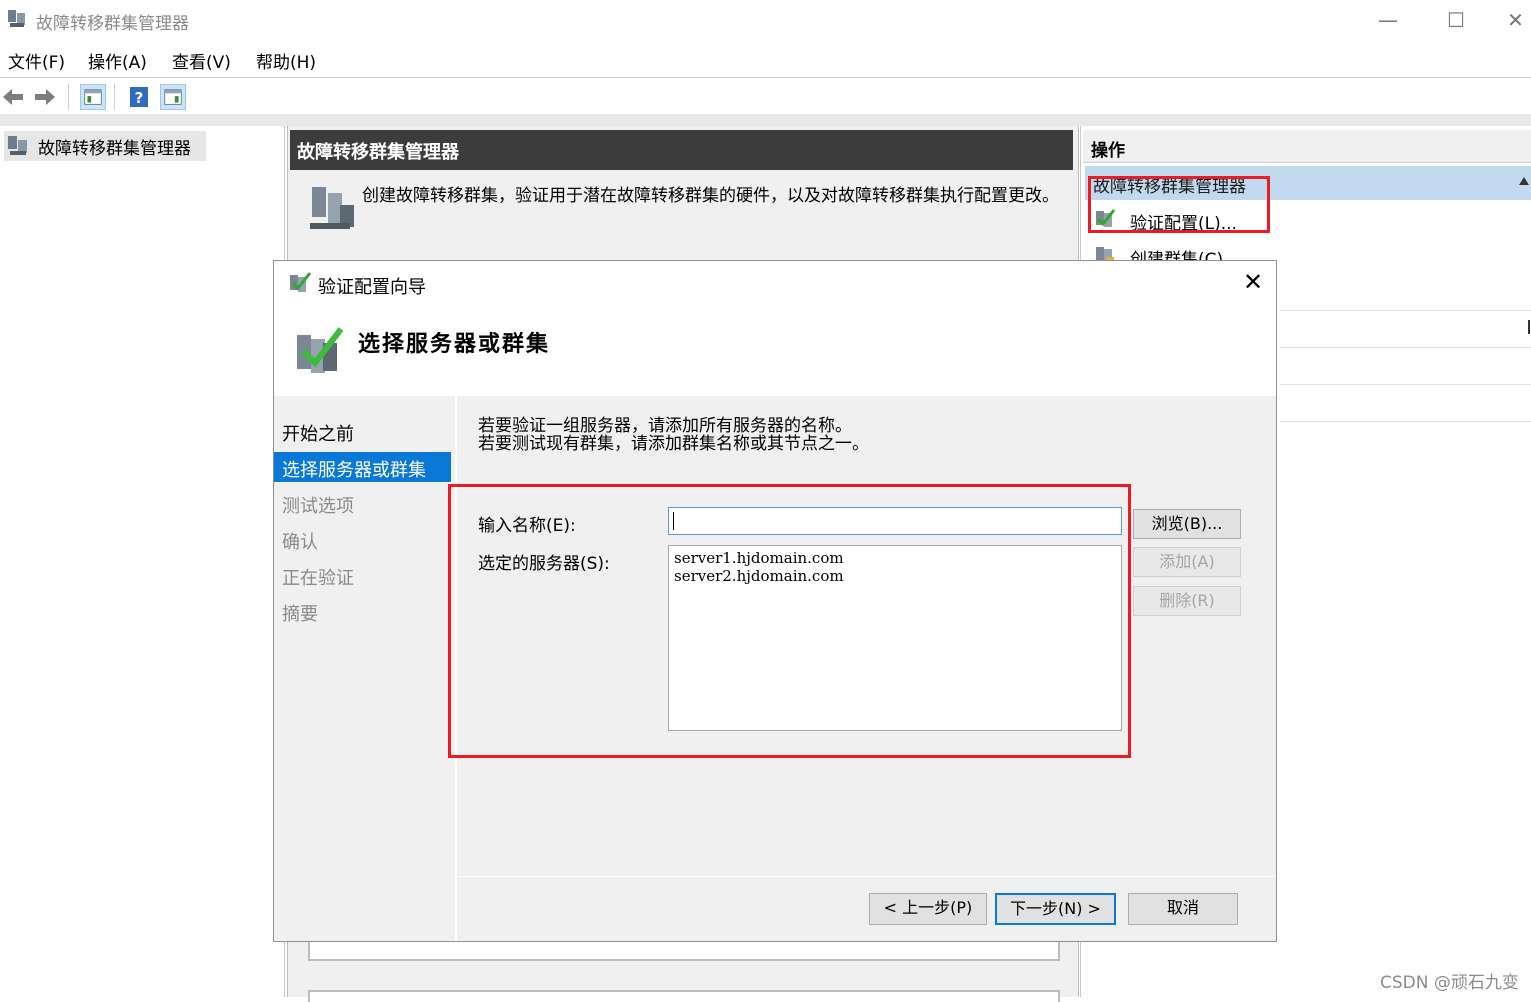 This screenshot has width=1531, height=1002. Describe the element at coordinates (673, 444) in the screenshot. I see `instruction-line-2: 若要测试现有群集，请添加群集名称或其节点之一。` at that location.